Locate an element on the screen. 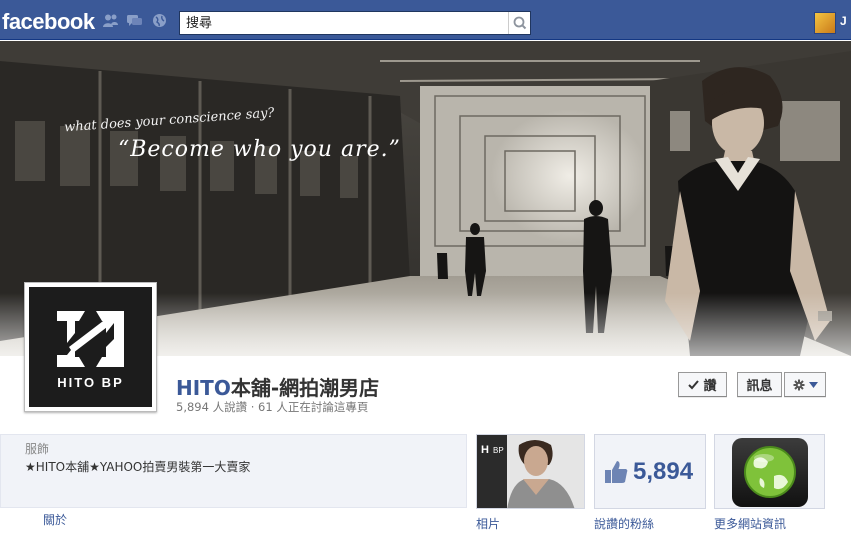  hito-monogram-icon is located at coordinates (90, 339).